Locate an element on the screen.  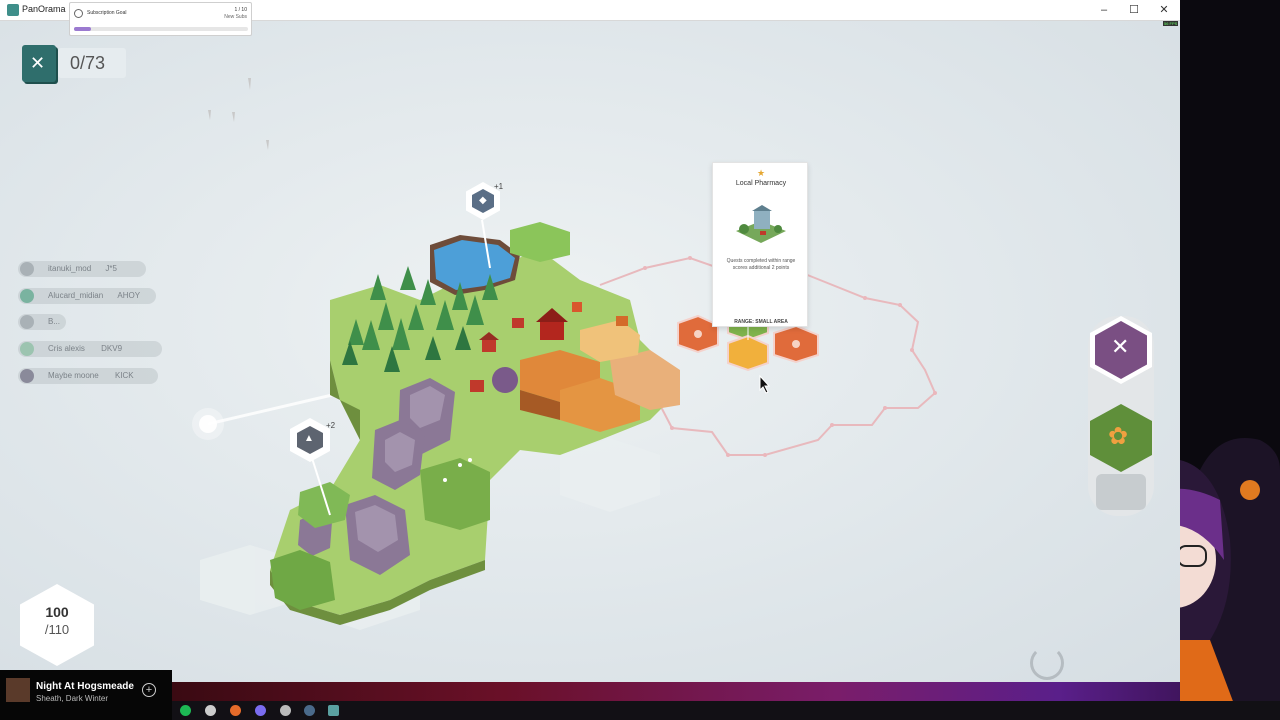
mouse-cursor is located at coordinates (765, 384).